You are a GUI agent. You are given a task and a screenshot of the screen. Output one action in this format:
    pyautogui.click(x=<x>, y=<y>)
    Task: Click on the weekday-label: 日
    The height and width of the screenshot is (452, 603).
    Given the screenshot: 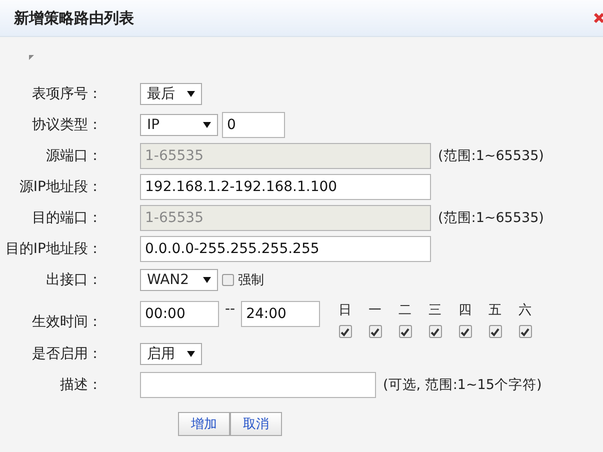 What is the action you would take?
    pyautogui.click(x=345, y=310)
    